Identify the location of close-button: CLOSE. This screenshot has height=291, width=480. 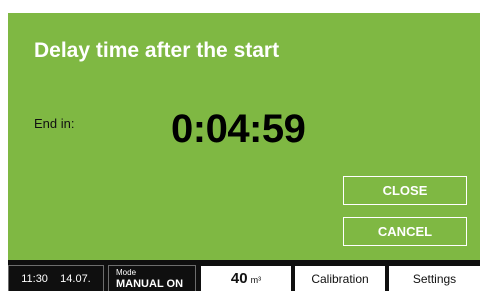
(405, 190).